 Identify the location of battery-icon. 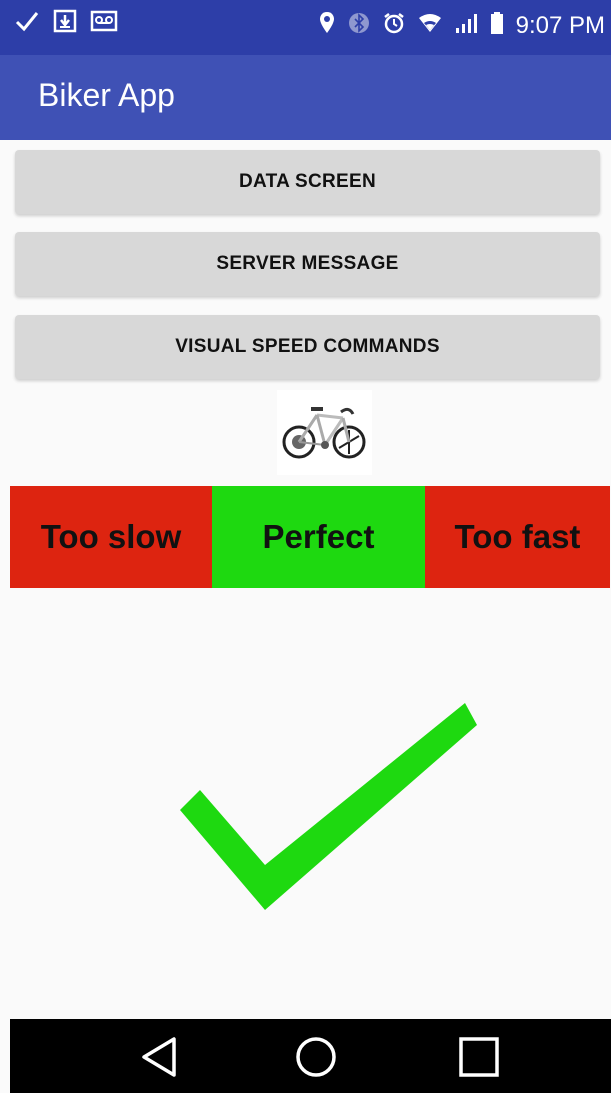
(497, 25).